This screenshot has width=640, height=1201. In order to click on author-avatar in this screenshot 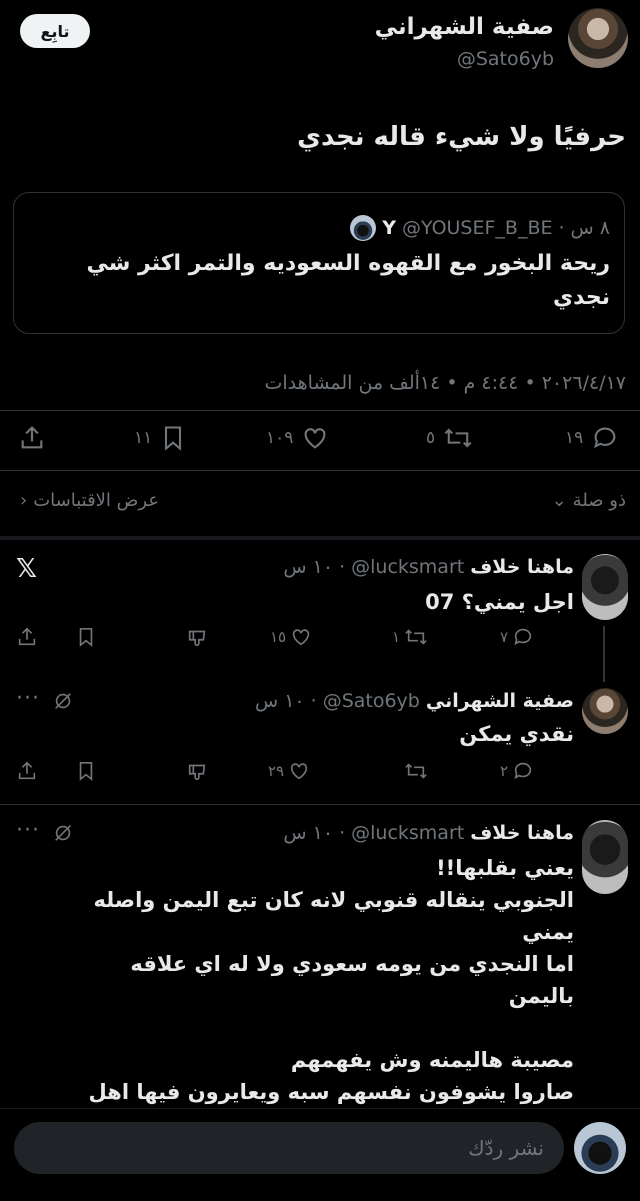, I will do `click(598, 38)`.